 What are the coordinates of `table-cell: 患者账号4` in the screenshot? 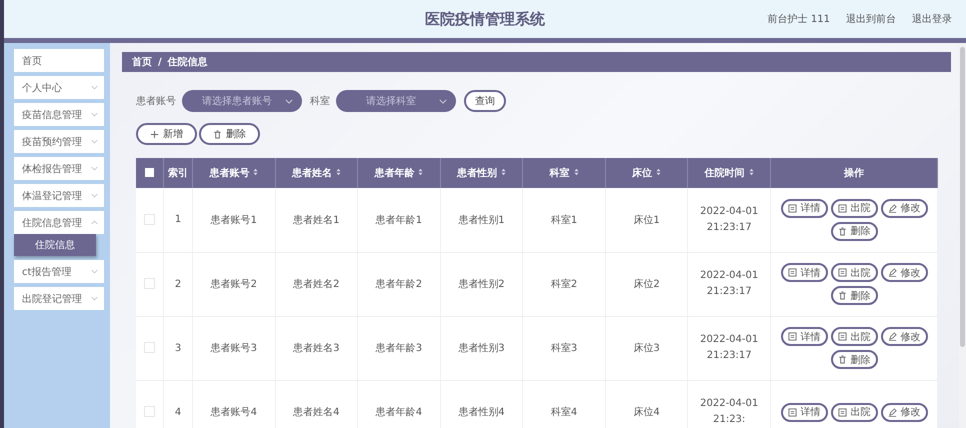 It's located at (233, 412).